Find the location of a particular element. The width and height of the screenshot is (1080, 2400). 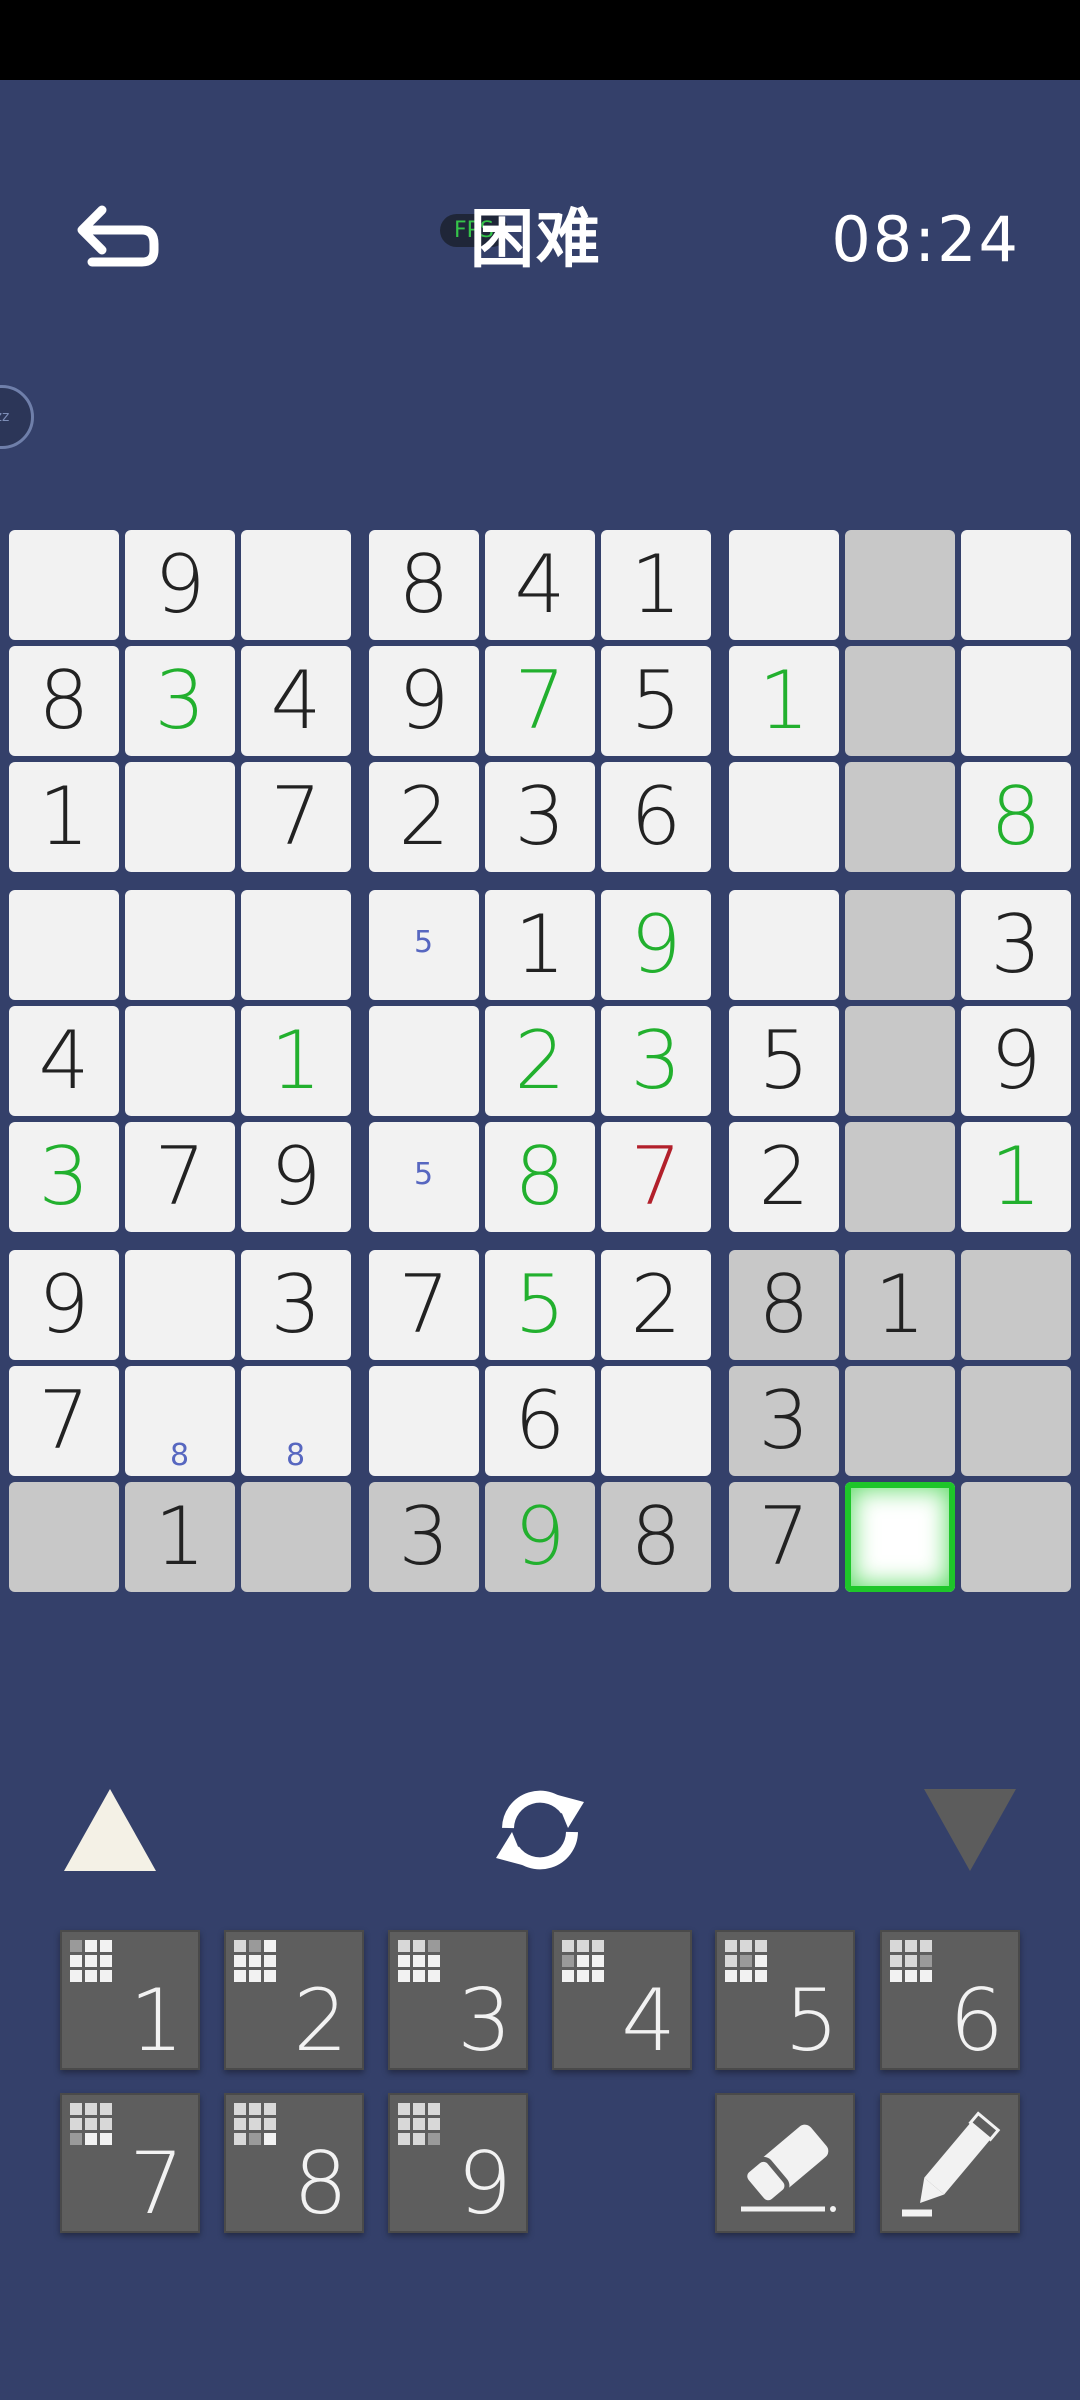

scroll-down-button is located at coordinates (970, 1830).